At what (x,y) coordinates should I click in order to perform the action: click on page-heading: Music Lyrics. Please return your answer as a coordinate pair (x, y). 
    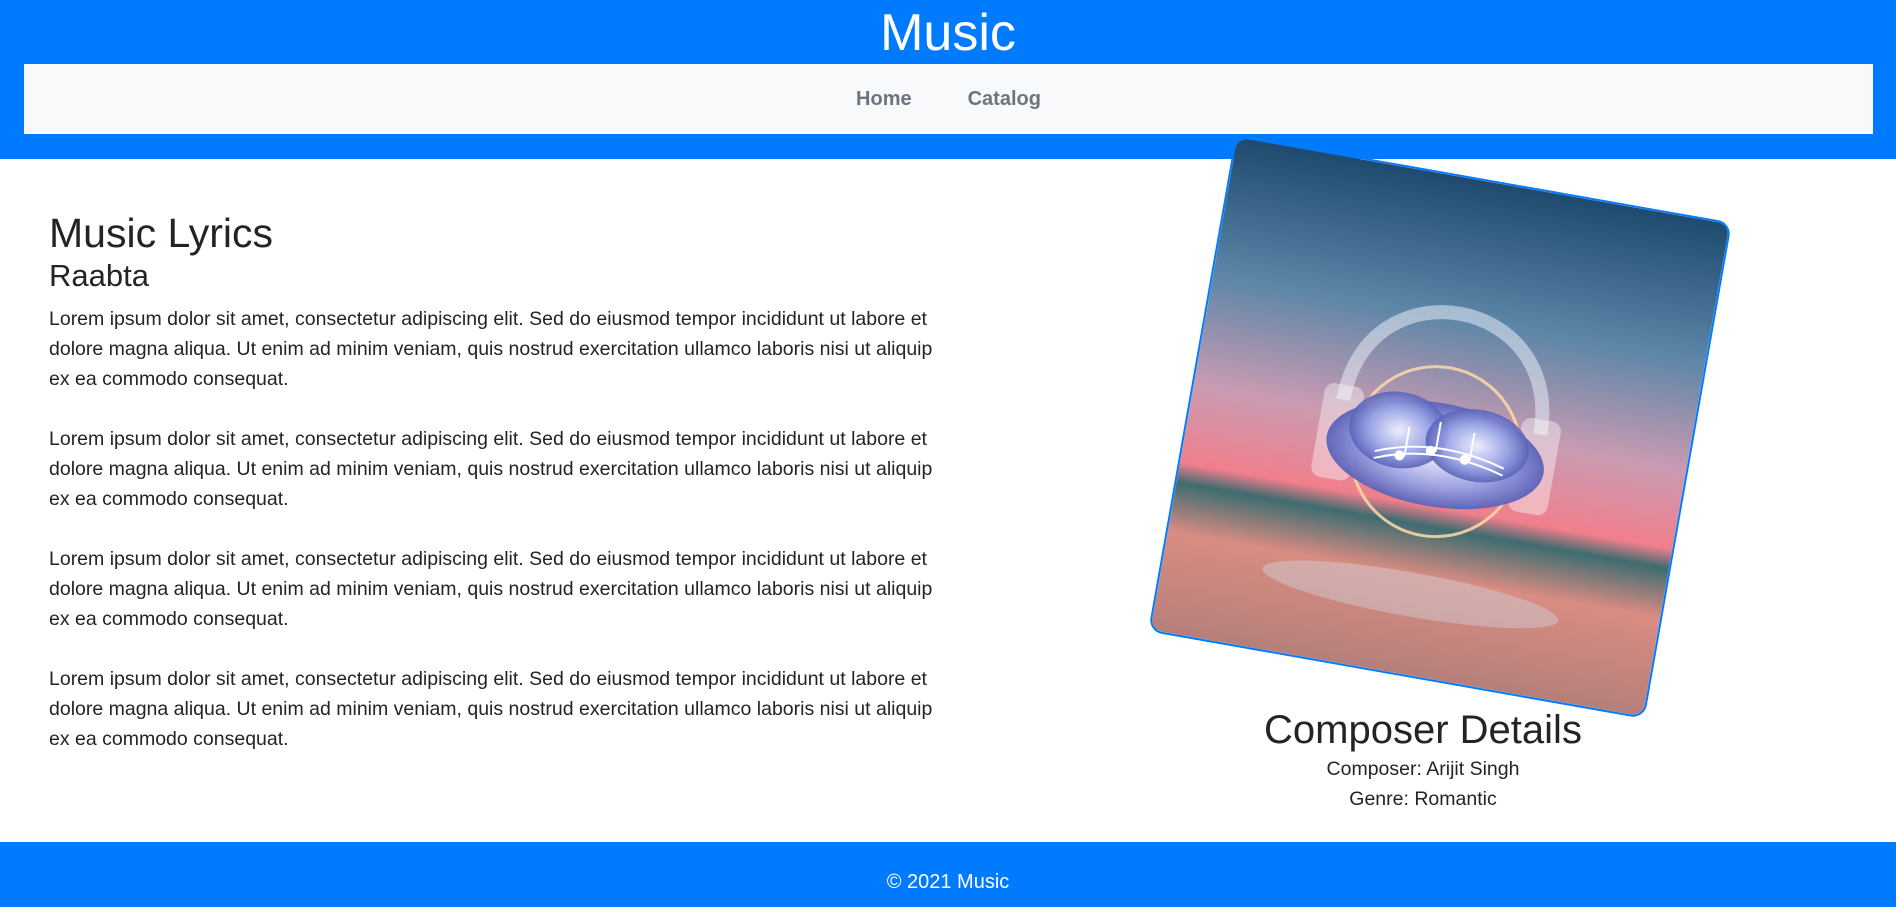
    Looking at the image, I should click on (161, 233).